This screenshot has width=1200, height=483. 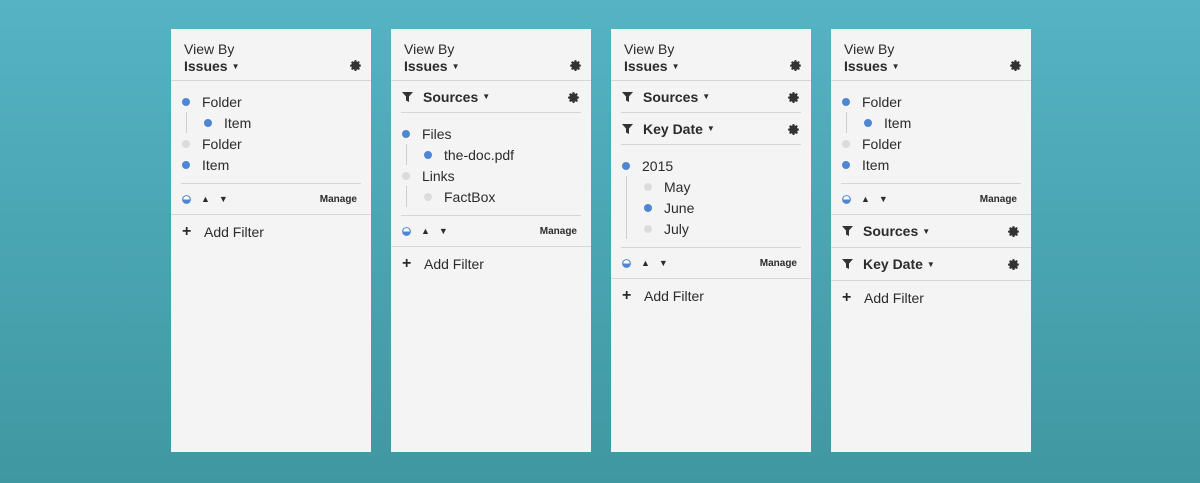 What do you see at coordinates (711, 207) in the screenshot?
I see `tree-row: June` at bounding box center [711, 207].